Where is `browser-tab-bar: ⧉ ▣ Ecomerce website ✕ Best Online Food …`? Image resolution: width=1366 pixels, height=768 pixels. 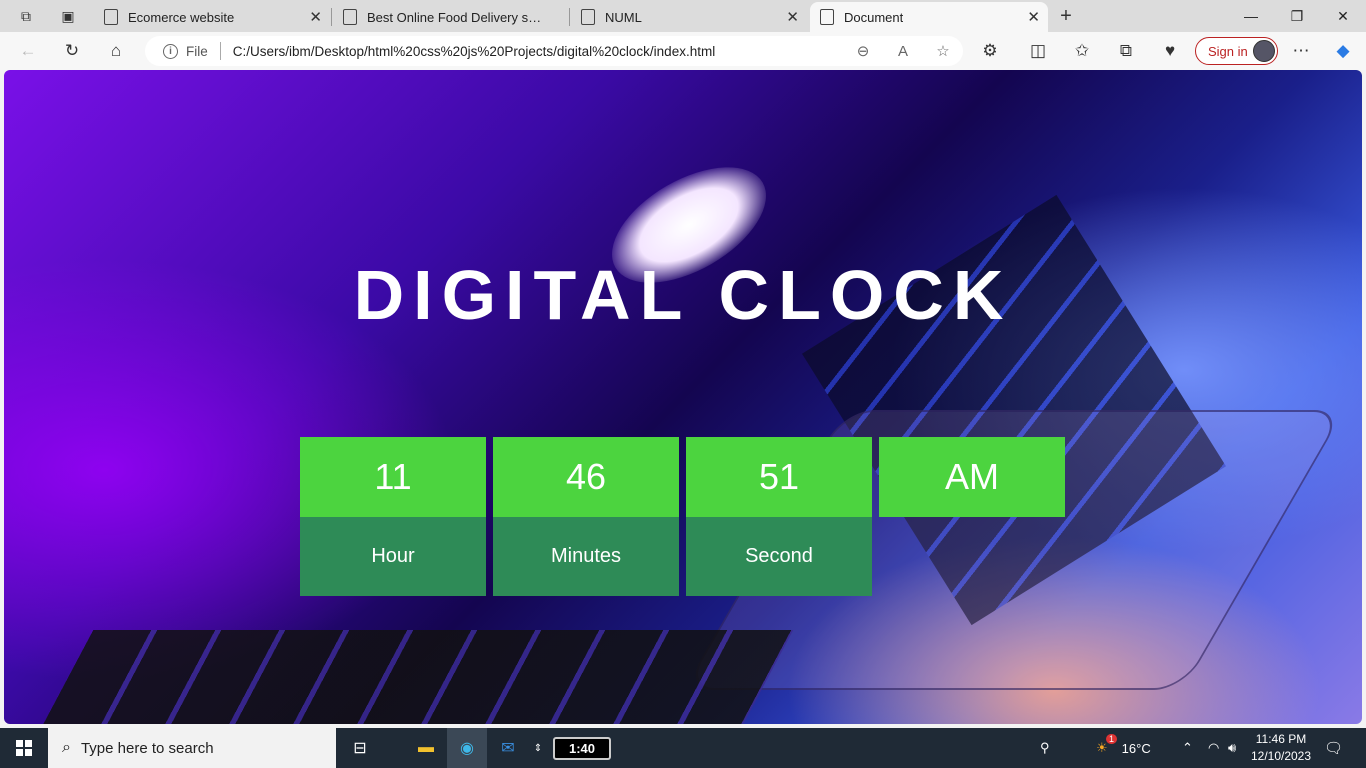 browser-tab-bar: ⧉ ▣ Ecomerce website ✕ Best Online Food … is located at coordinates (683, 16).